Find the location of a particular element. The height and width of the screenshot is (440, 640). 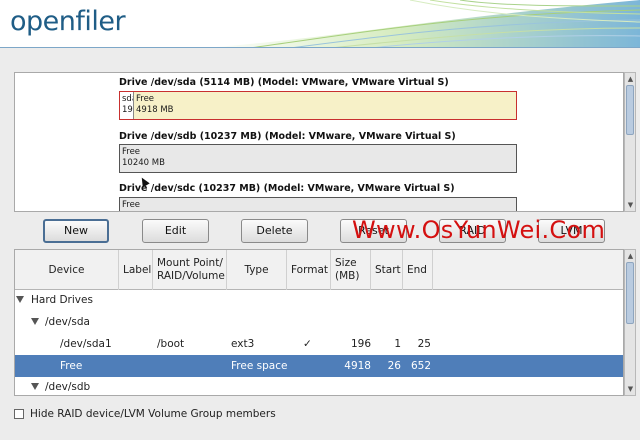

column-header-size: Size (MB) is located at coordinates (351, 270).